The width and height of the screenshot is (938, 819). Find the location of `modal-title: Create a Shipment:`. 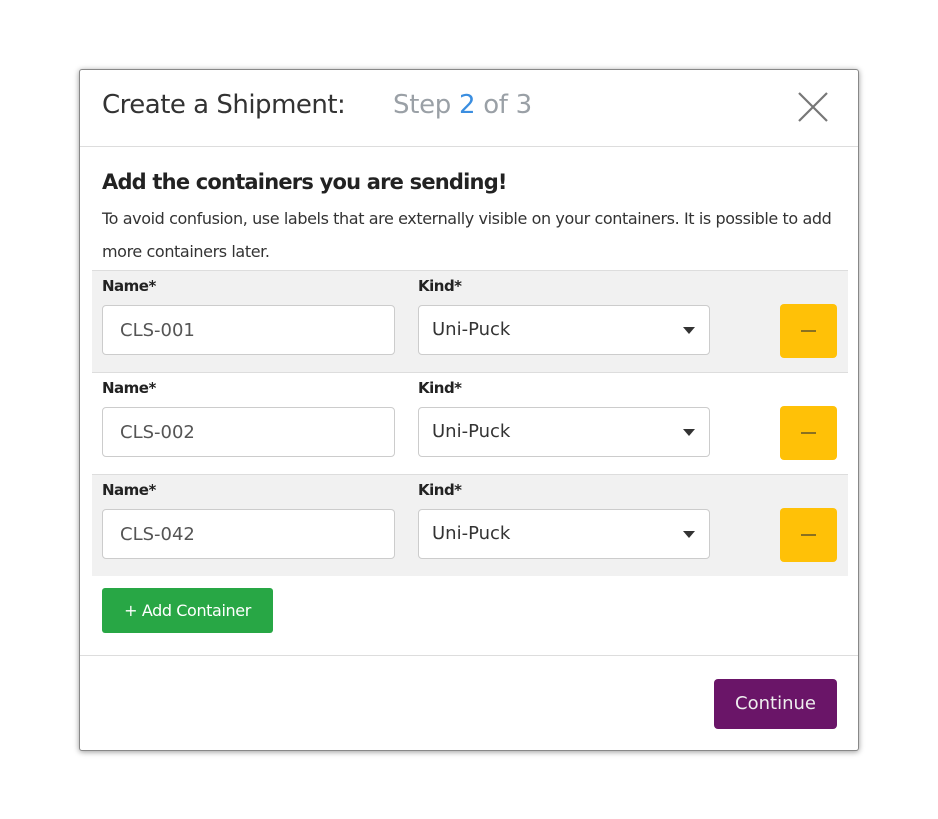

modal-title: Create a Shipment: is located at coordinates (224, 105).